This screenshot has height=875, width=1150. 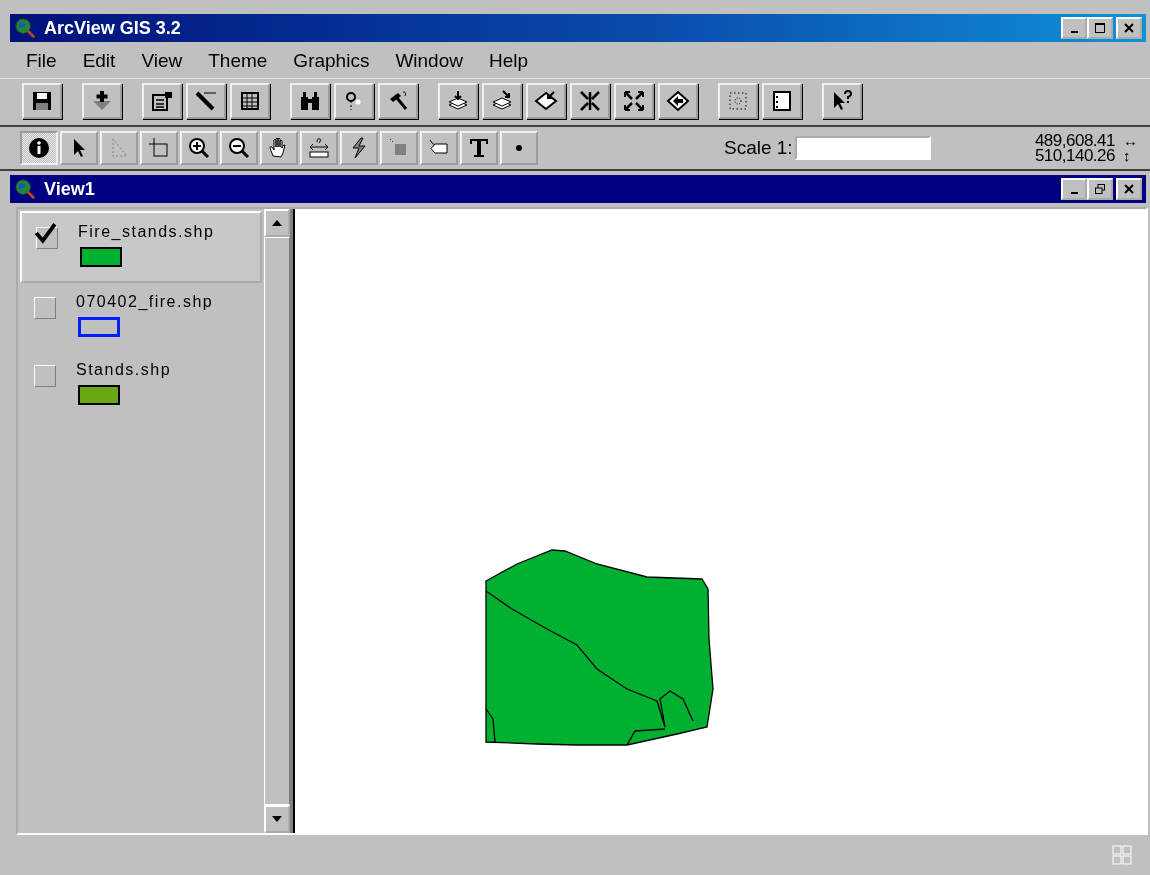 I want to click on select-graphics-button, so click(x=738, y=101).